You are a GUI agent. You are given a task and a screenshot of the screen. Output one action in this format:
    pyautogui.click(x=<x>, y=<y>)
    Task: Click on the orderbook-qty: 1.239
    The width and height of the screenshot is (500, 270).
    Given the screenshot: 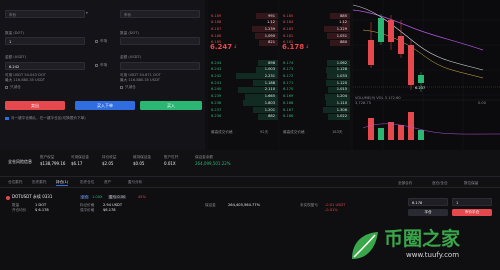 What is the action you would take?
    pyautogui.click(x=269, y=29)
    